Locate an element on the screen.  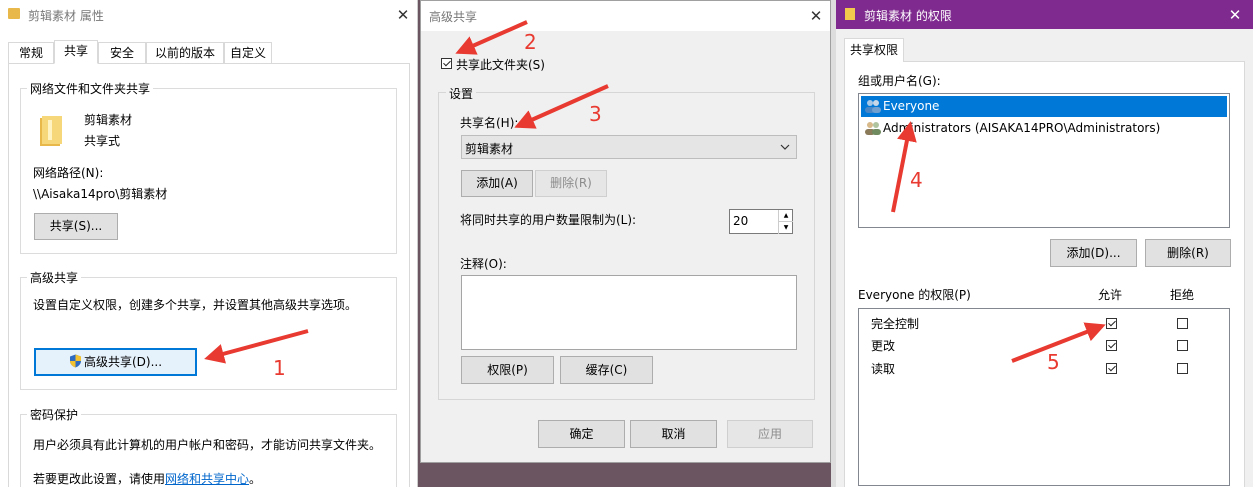
permissions-titlebar: 剪辑素材 的权限 ✕ is located at coordinates (1044, 14).